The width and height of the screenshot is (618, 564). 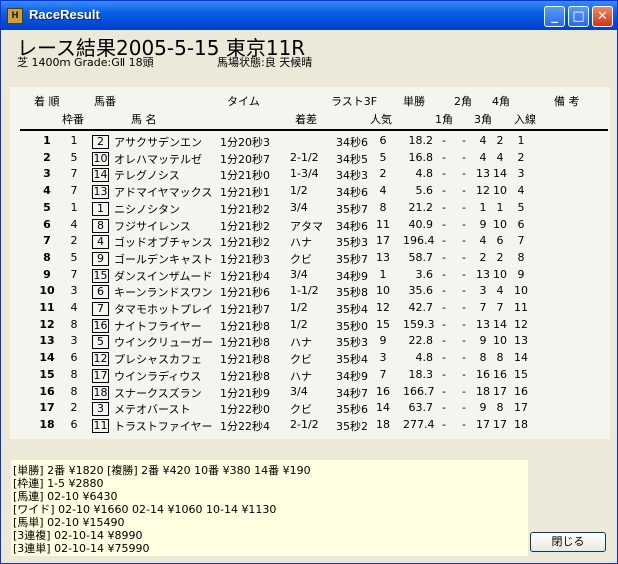 I want to click on margin-cell: 1-1/2, so click(x=304, y=291).